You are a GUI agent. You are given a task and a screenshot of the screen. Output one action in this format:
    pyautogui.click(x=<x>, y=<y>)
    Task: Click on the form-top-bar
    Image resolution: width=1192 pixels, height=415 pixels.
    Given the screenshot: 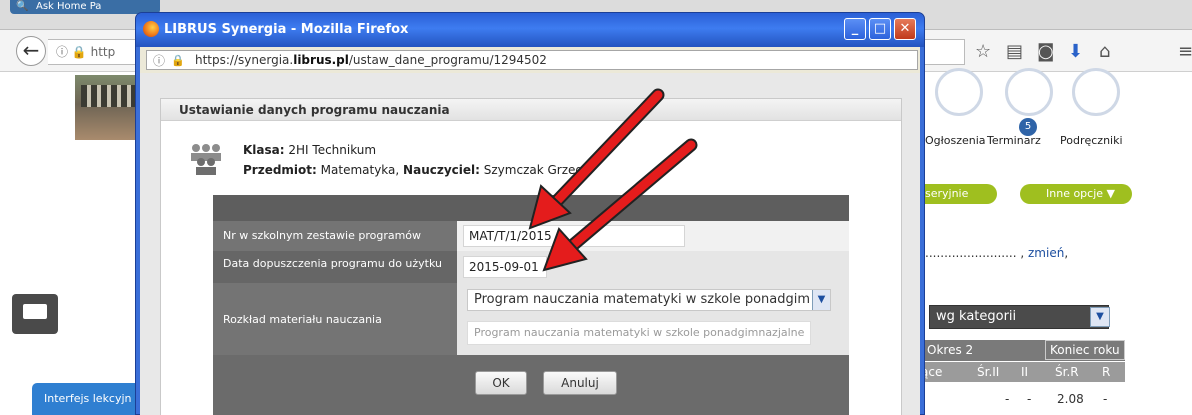 What is the action you would take?
    pyautogui.click(x=531, y=208)
    